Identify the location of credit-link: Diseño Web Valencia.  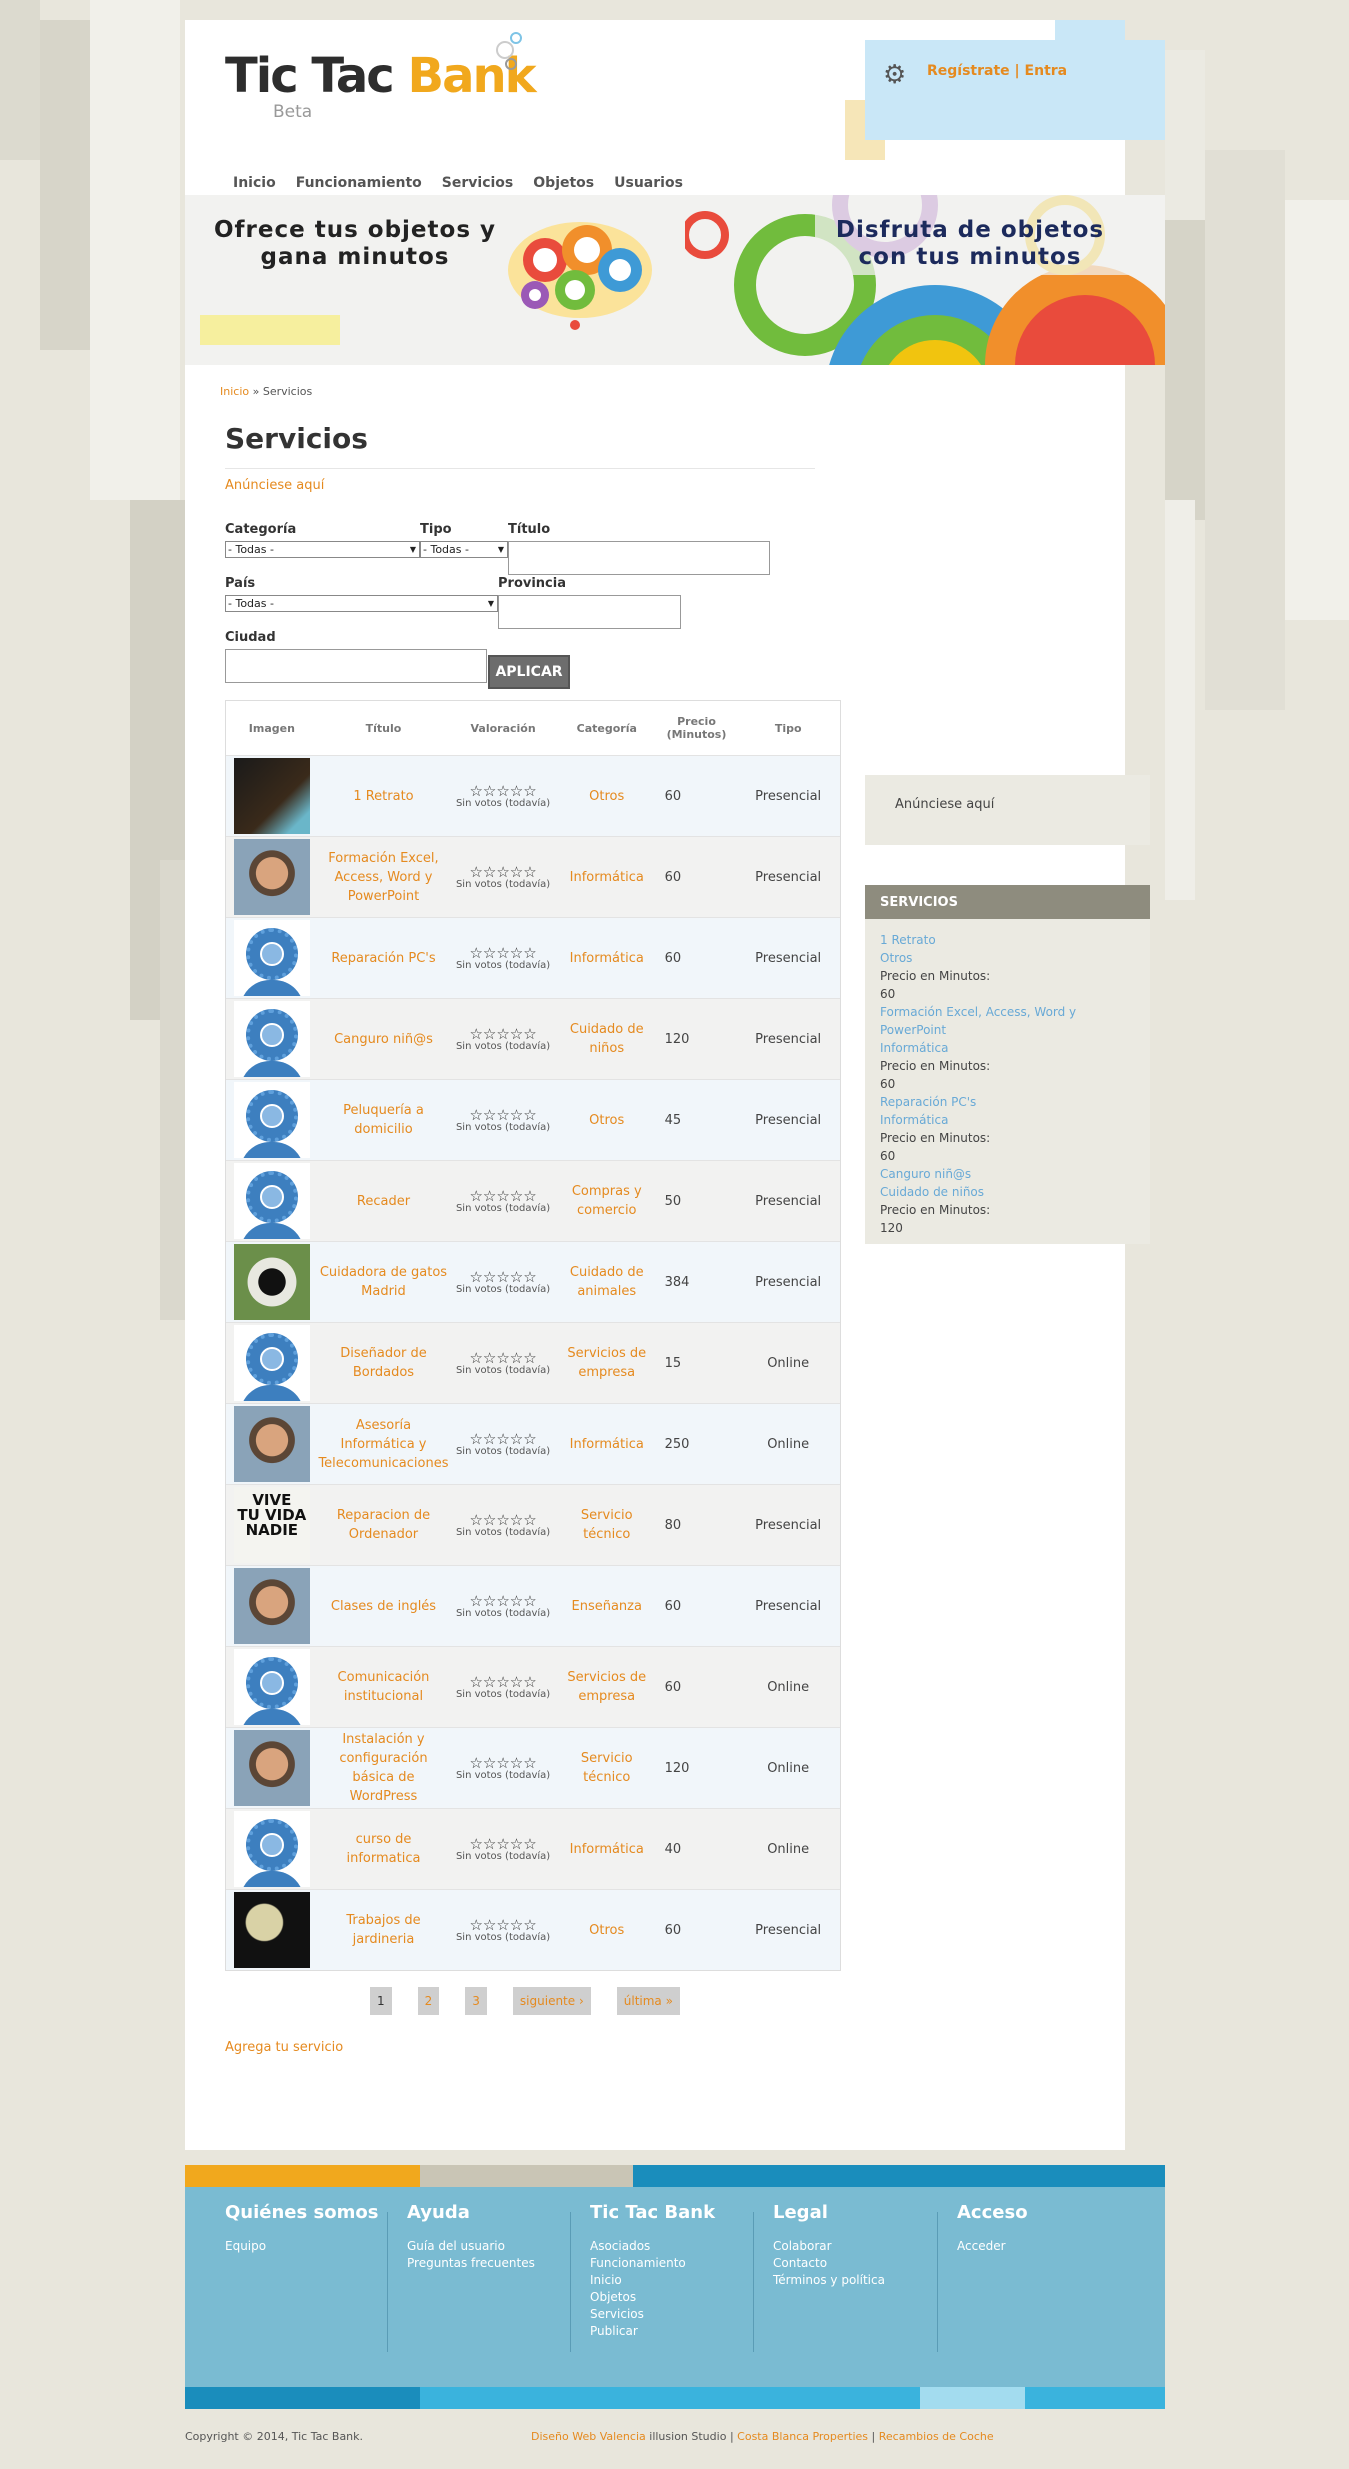
(588, 2436).